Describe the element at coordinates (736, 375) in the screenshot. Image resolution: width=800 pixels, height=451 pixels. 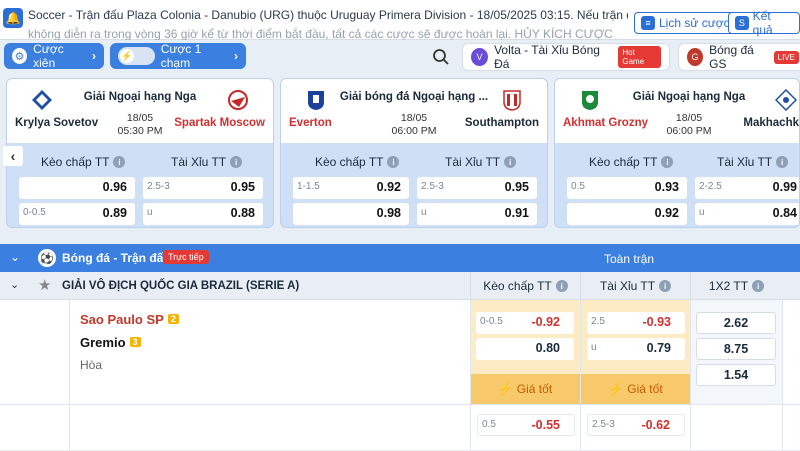
I see `odds-draw: 1.54` at that location.